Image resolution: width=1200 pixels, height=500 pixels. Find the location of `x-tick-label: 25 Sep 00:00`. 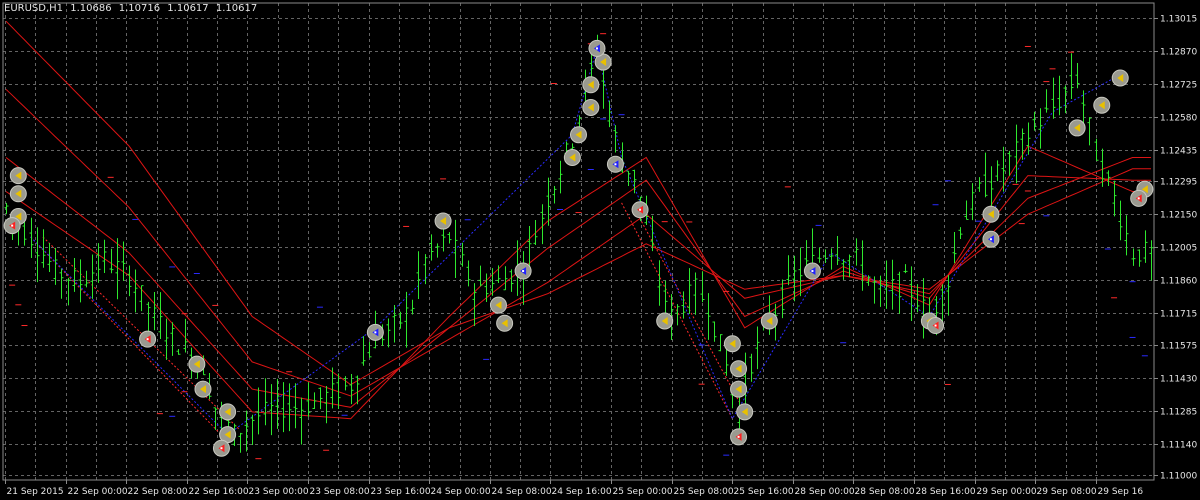

x-tick-label: 25 Sep 00:00 is located at coordinates (643, 492).